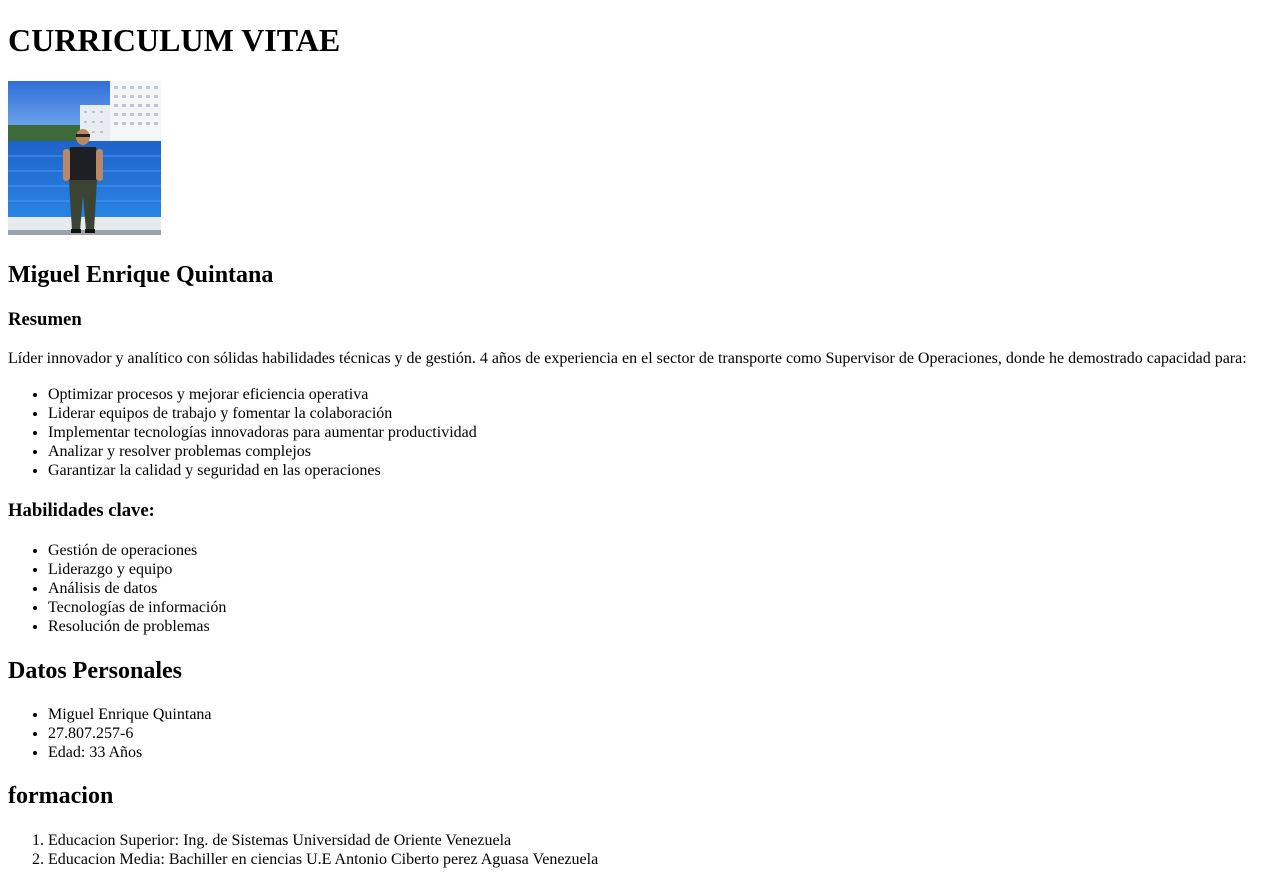  What do you see at coordinates (45, 319) in the screenshot?
I see `summary-heading: Resumen` at bounding box center [45, 319].